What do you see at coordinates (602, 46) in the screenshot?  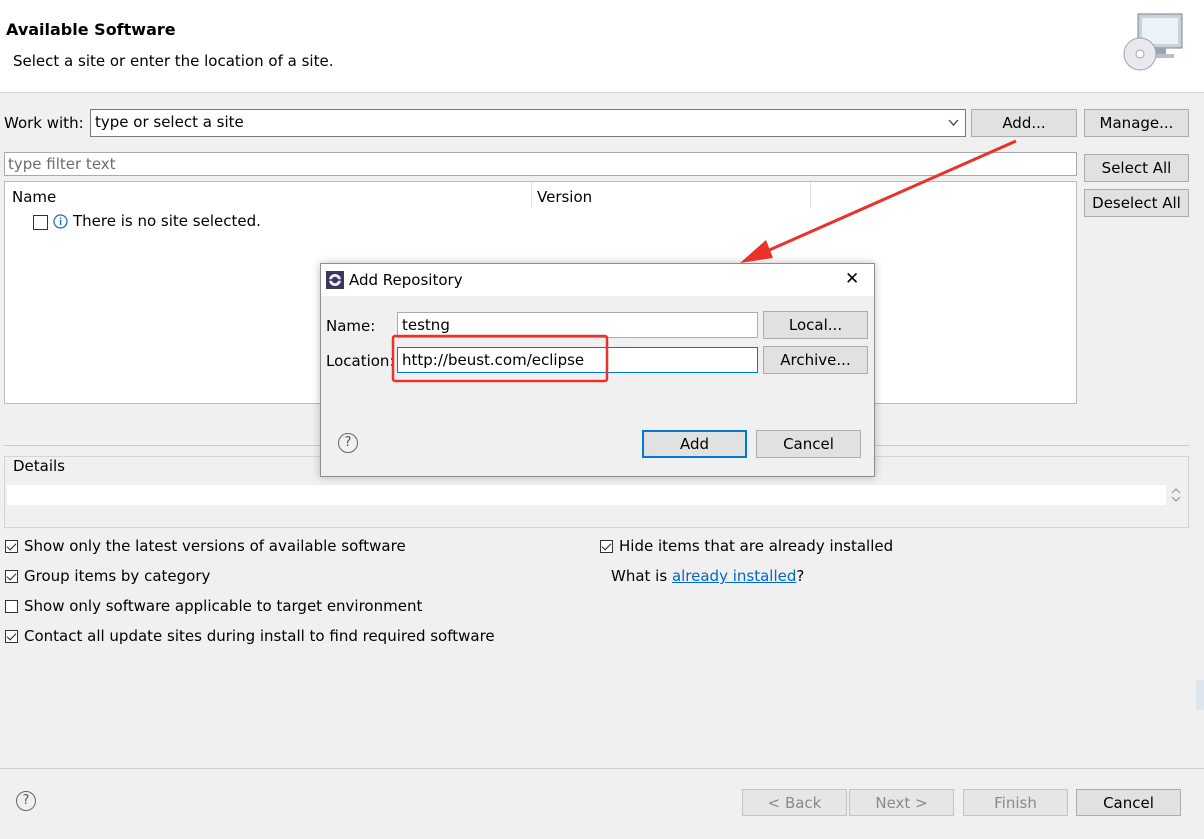 I see `wizard-header` at bounding box center [602, 46].